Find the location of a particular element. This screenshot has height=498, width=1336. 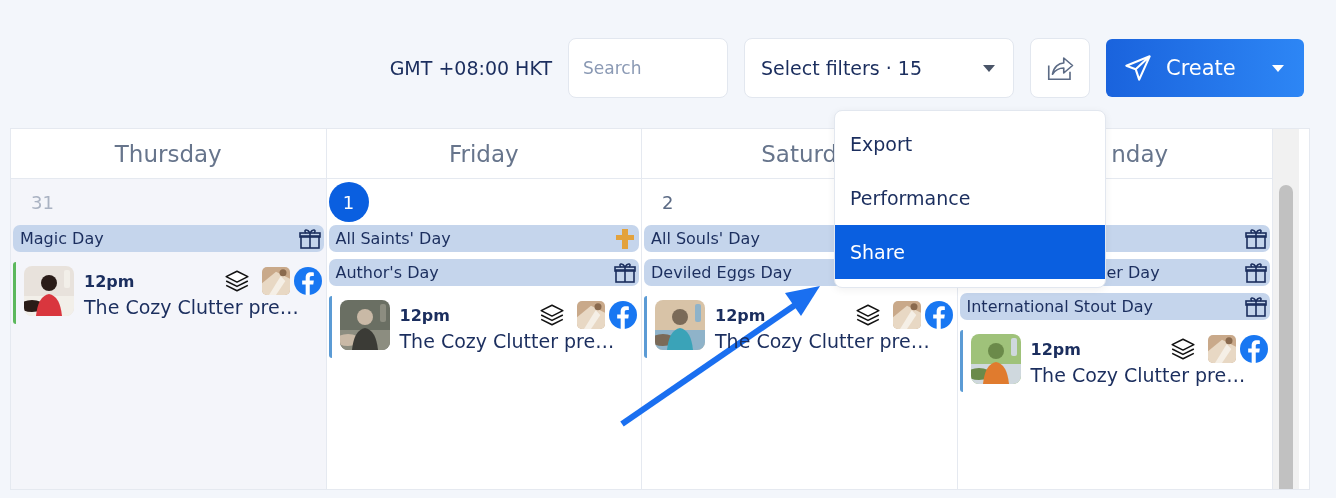

scrollbar is located at coordinates (1286, 309).